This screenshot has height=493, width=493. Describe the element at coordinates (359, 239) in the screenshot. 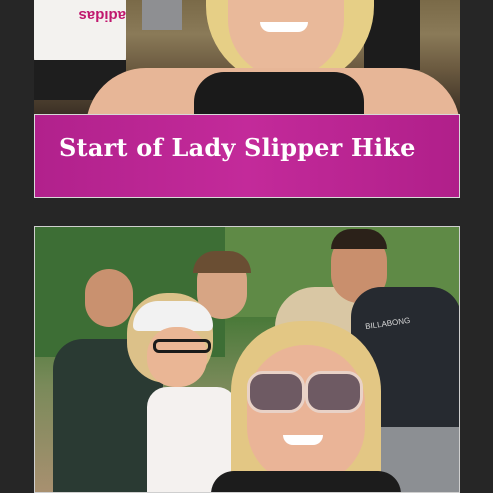

I see `man-right-hair` at that location.